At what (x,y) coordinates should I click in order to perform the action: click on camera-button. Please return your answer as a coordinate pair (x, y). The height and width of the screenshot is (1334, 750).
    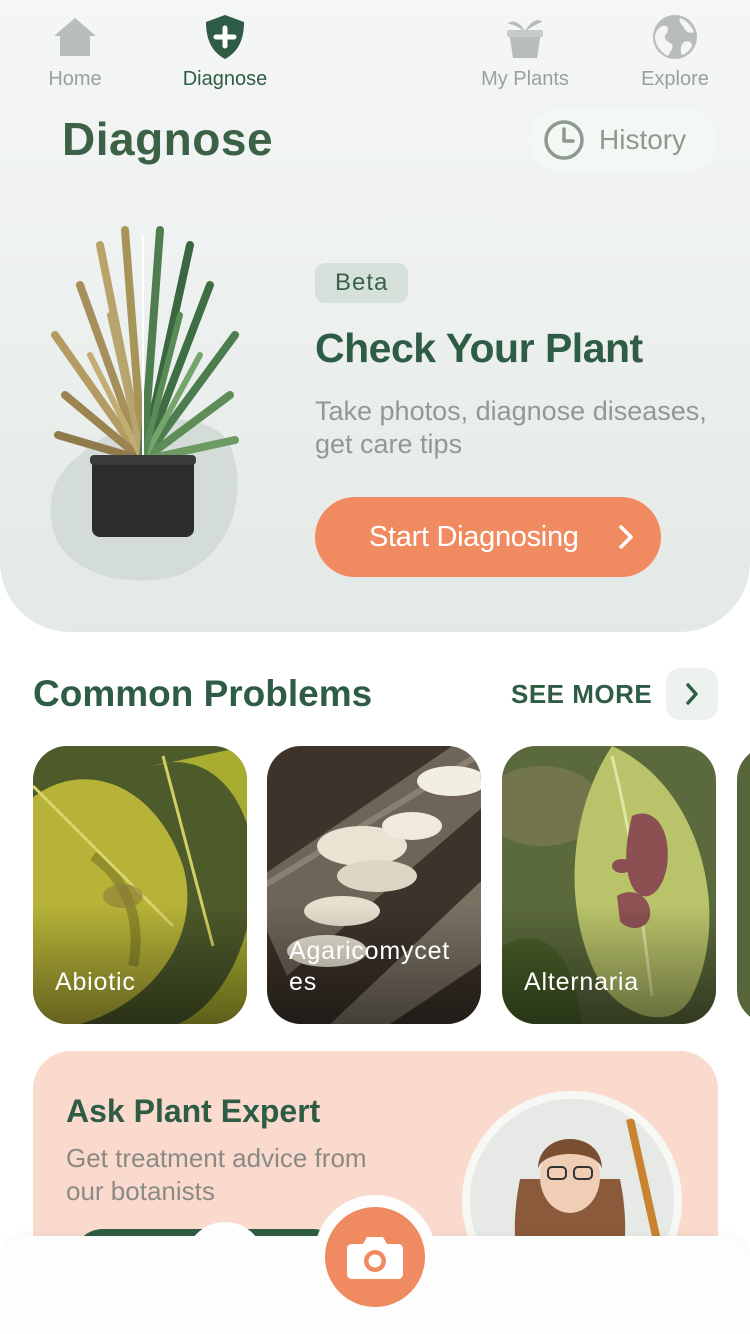
    Looking at the image, I should click on (375, 1257).